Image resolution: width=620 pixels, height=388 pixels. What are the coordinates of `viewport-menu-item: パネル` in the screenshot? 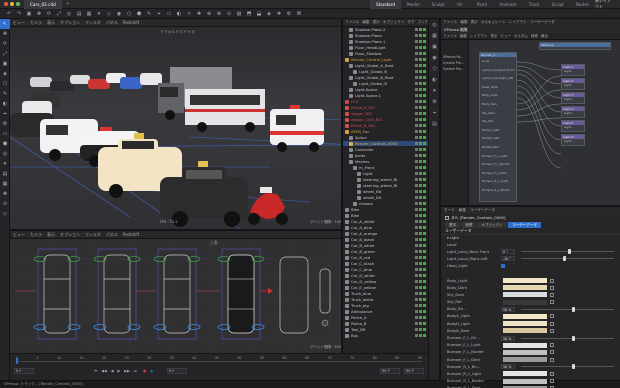 It's located at (112, 235).